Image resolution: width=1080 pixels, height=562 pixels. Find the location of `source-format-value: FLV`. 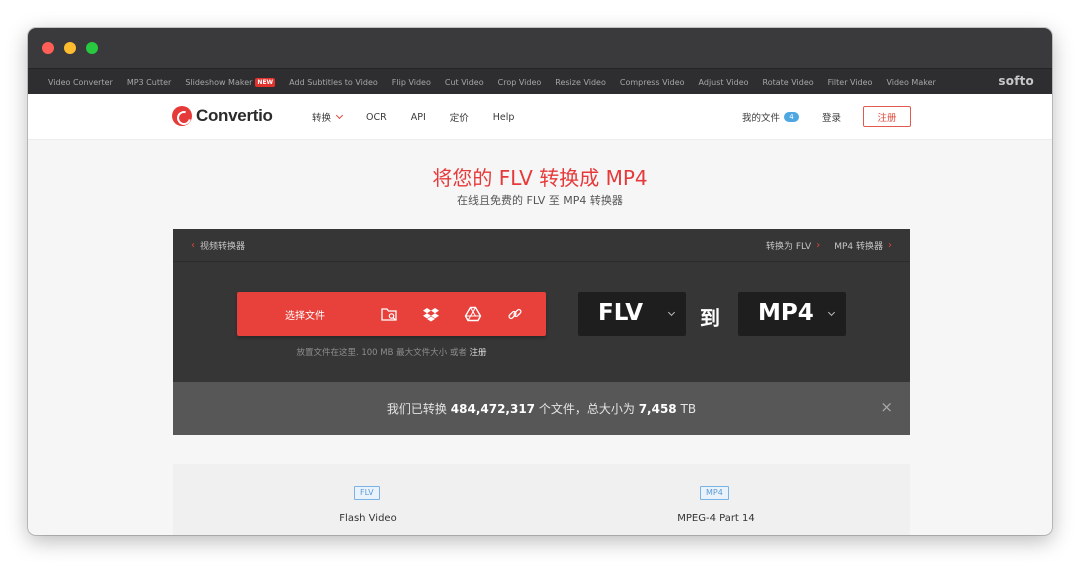

source-format-value: FLV is located at coordinates (621, 313).